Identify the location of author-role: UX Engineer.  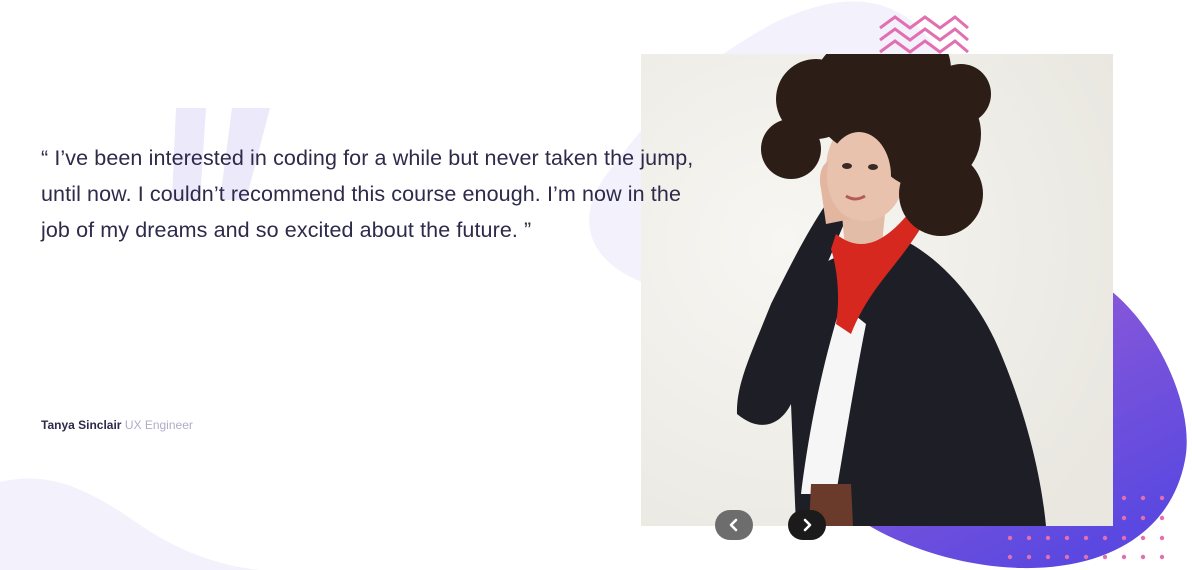
(158, 425).